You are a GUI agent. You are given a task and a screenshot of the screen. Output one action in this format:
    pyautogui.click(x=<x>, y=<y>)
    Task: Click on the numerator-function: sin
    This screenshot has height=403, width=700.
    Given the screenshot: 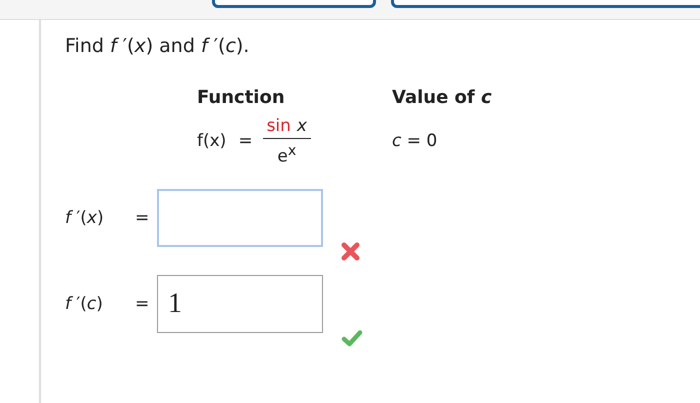 What is the action you would take?
    pyautogui.click(x=278, y=126)
    